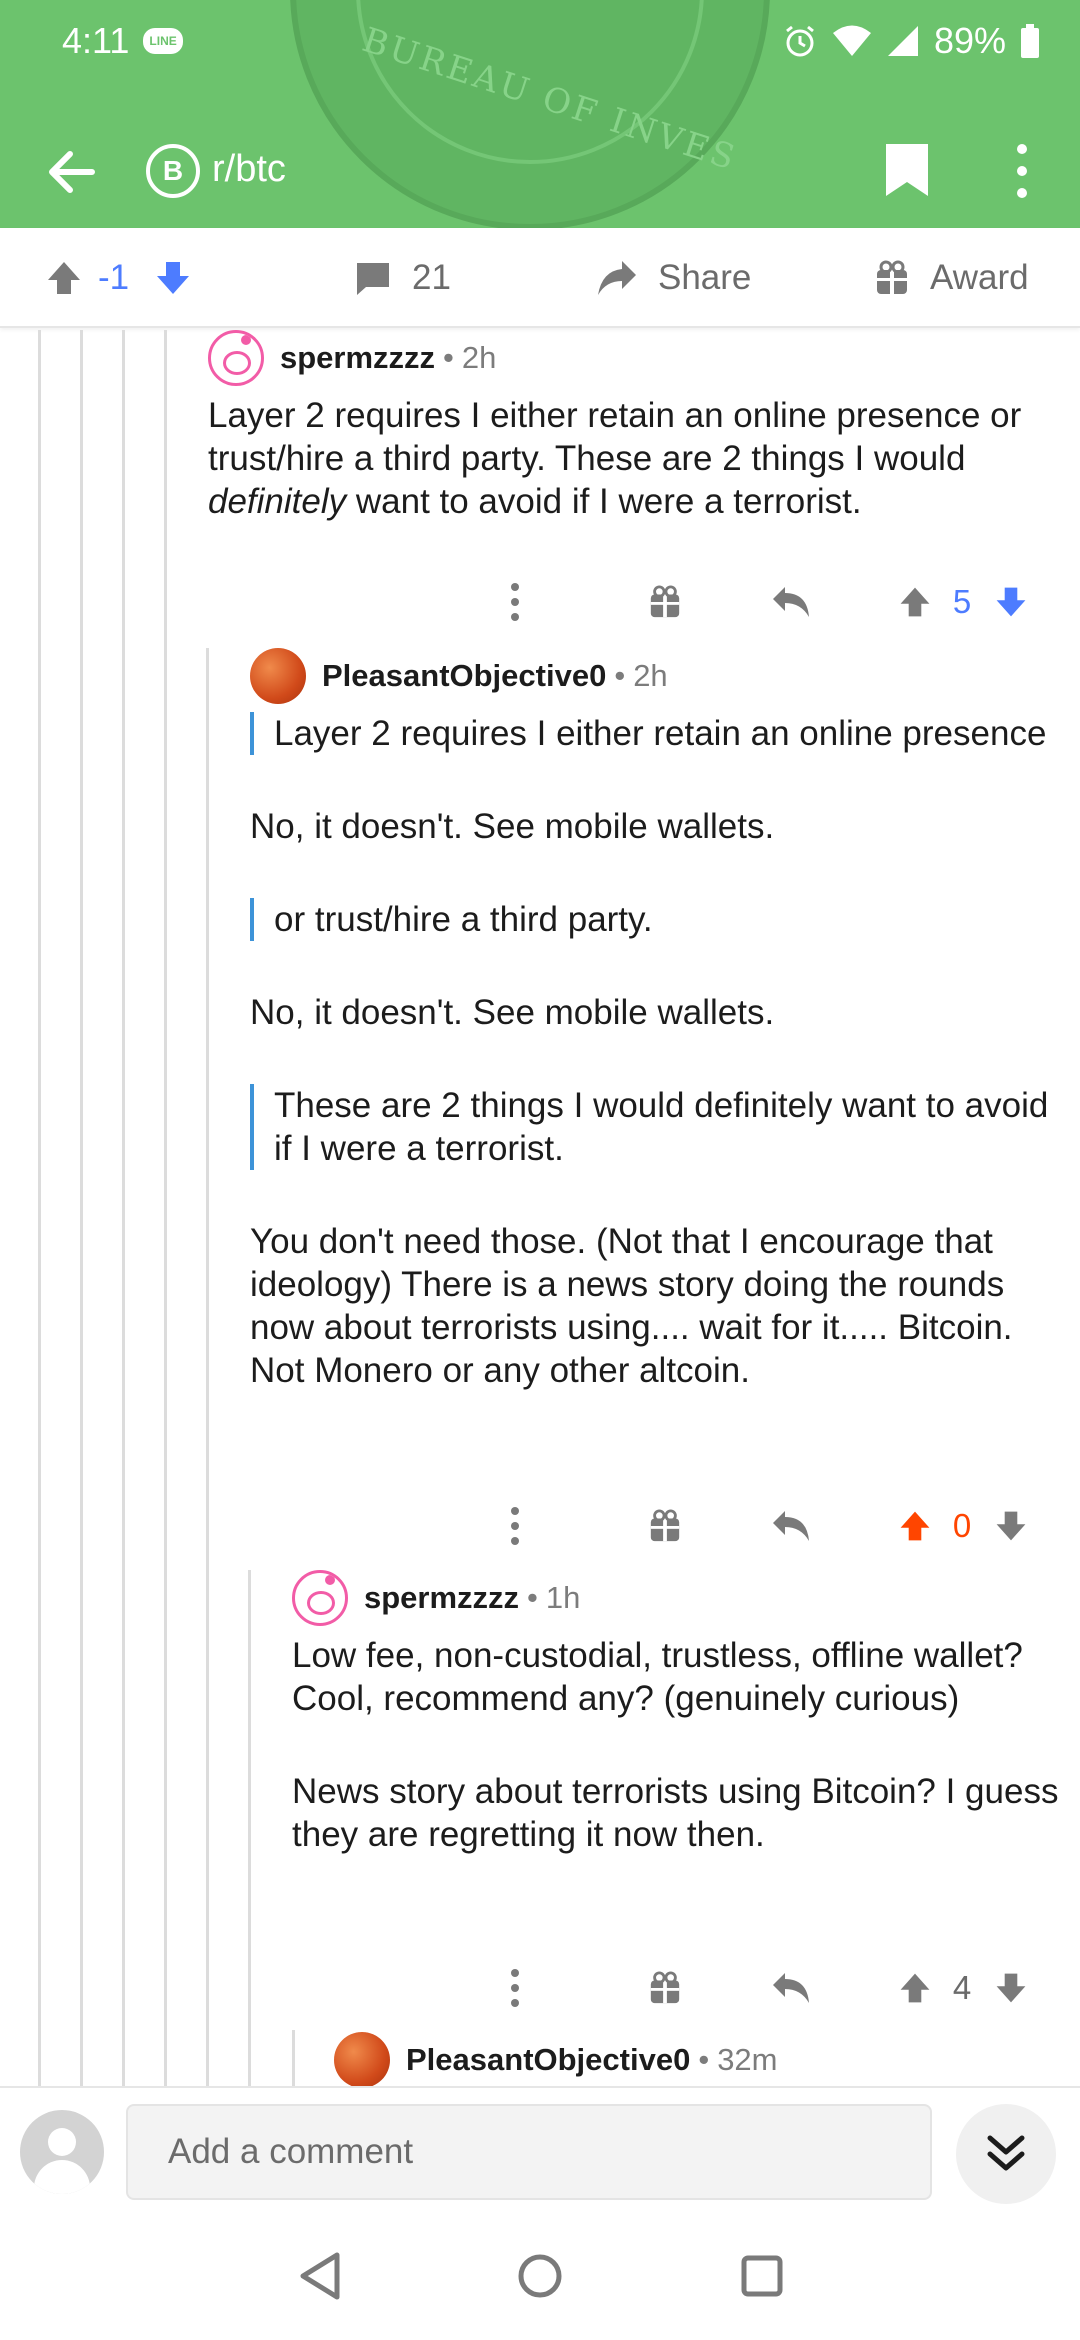 Image resolution: width=1080 pixels, height=2340 pixels. What do you see at coordinates (540, 114) in the screenshot?
I see `header: BUREAU OF INVES 4:11 LINE 89% B r/btc` at bounding box center [540, 114].